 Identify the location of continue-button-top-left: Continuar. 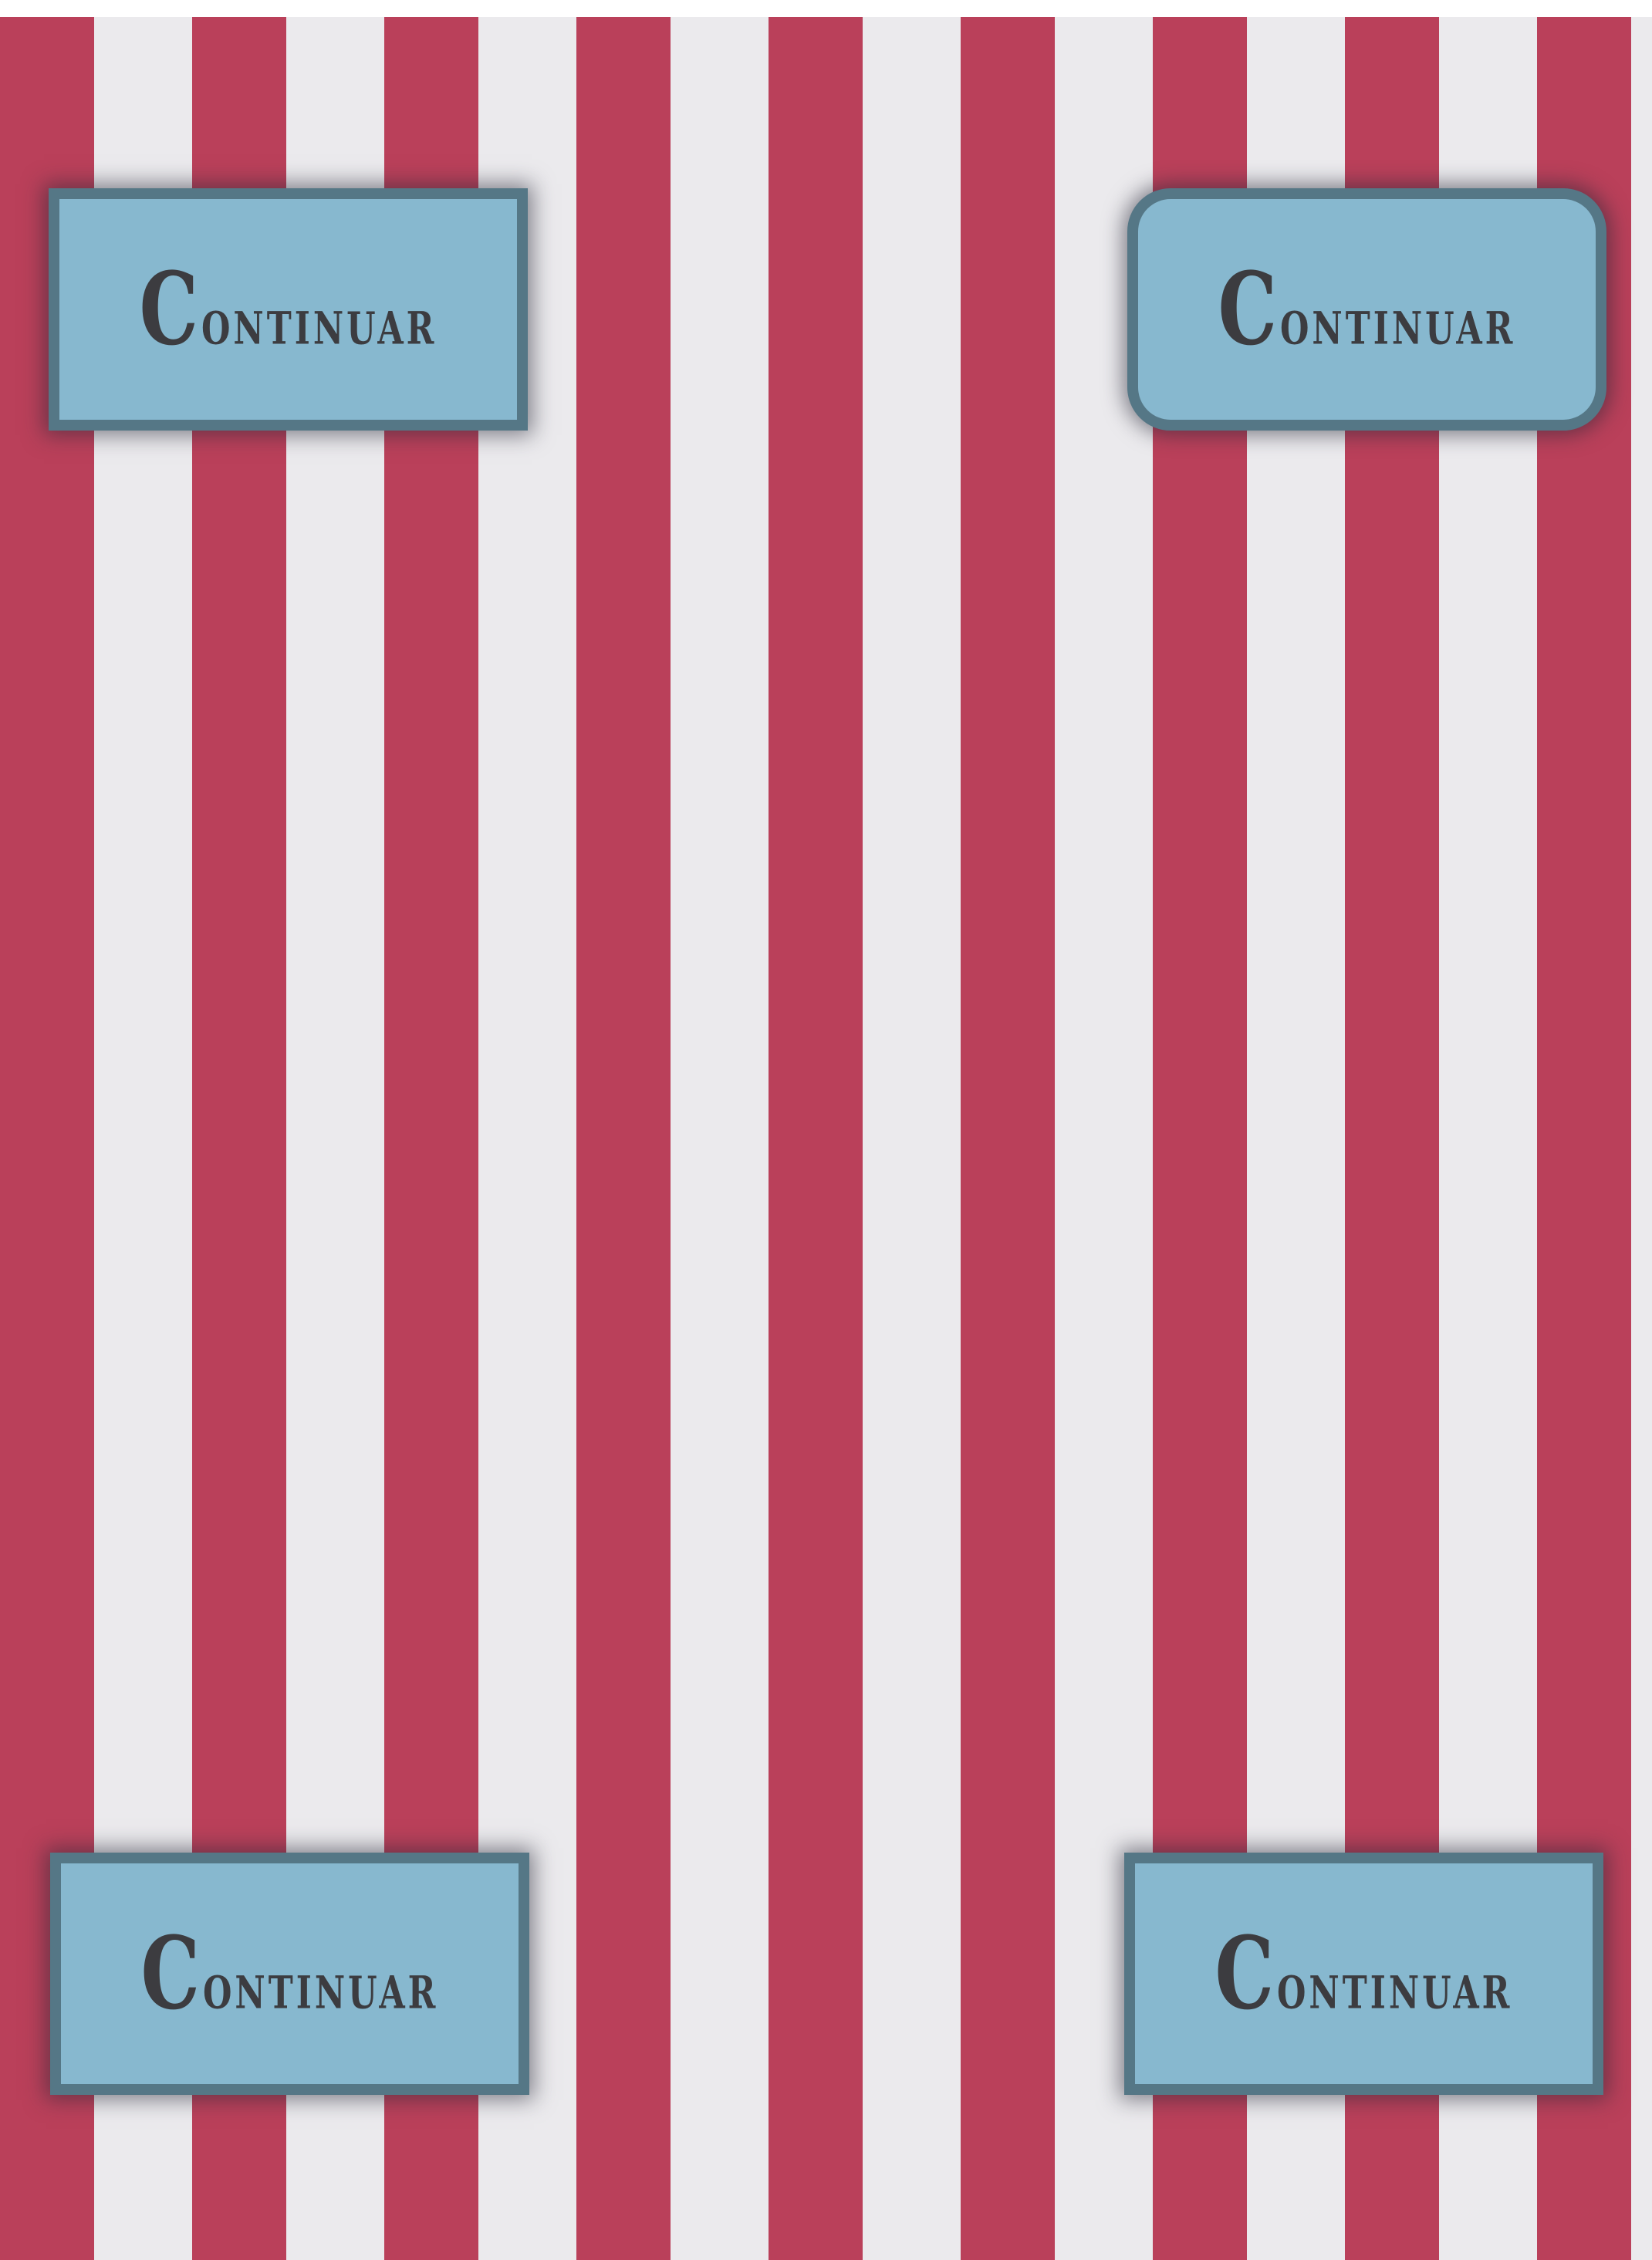
(288, 309).